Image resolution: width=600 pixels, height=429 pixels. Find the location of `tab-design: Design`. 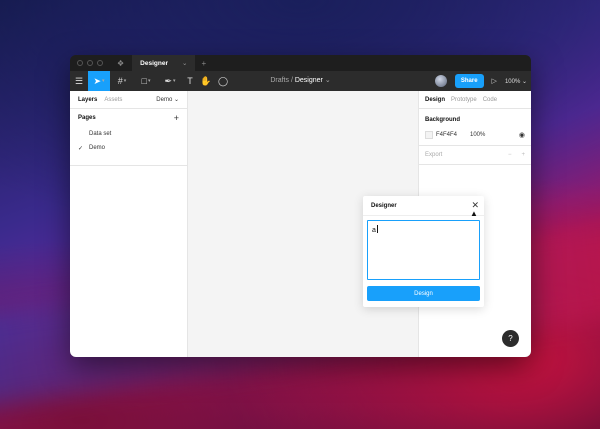

tab-design: Design is located at coordinates (435, 100).